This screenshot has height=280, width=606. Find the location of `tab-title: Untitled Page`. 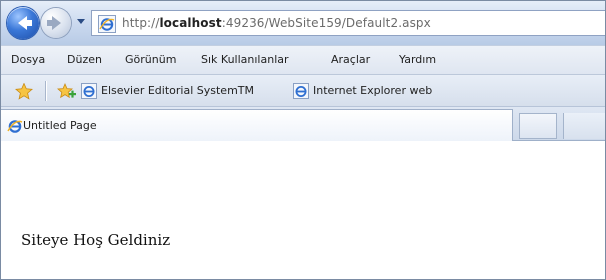

tab-title: Untitled Page is located at coordinates (60, 125).